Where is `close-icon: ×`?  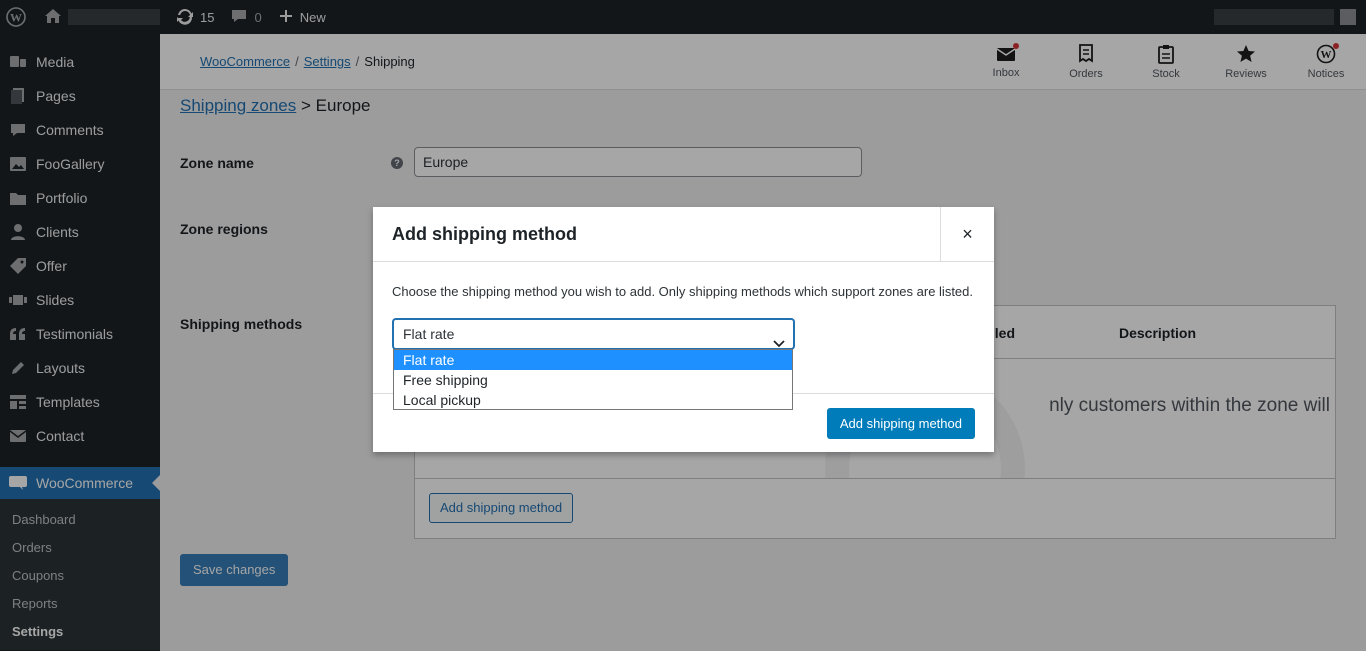 close-icon: × is located at coordinates (967, 234).